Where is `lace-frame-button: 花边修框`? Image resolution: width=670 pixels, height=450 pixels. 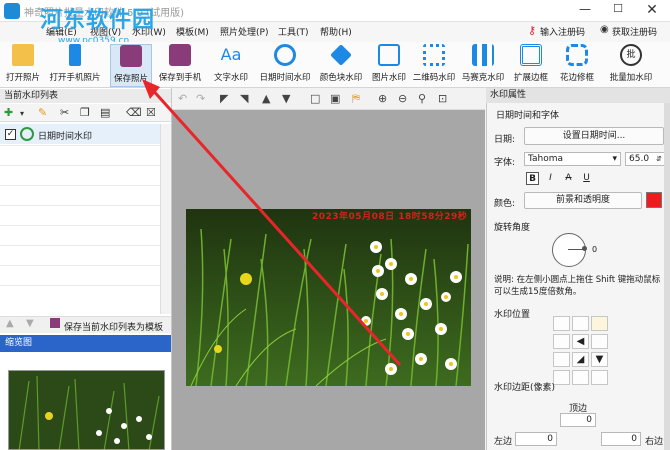 lace-frame-button: 花边修框 is located at coordinates (577, 65).